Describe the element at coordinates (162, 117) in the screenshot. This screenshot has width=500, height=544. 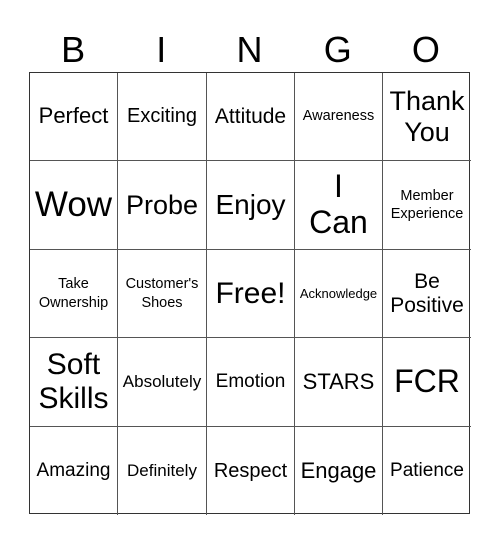
I see `bingo-cell: Exciting` at that location.